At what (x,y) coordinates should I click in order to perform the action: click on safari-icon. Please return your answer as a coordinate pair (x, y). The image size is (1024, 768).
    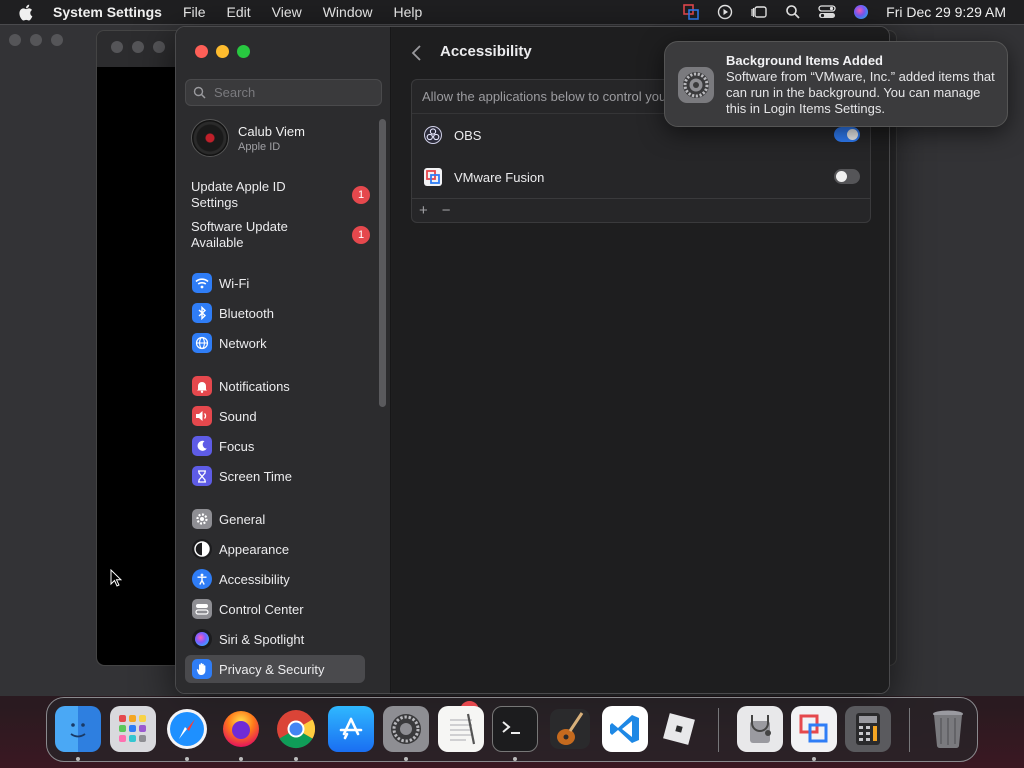
    Looking at the image, I should click on (187, 729).